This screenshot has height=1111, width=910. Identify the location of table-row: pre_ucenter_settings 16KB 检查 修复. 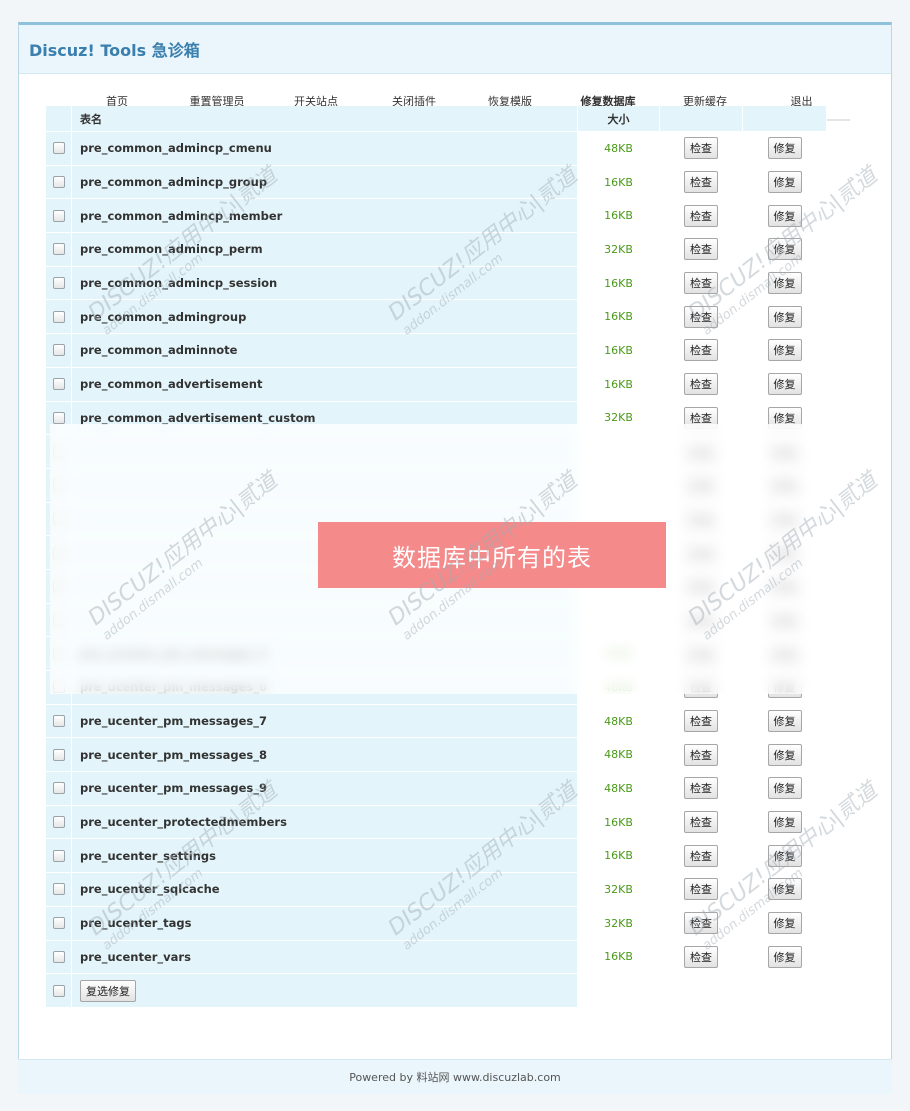
(438, 856).